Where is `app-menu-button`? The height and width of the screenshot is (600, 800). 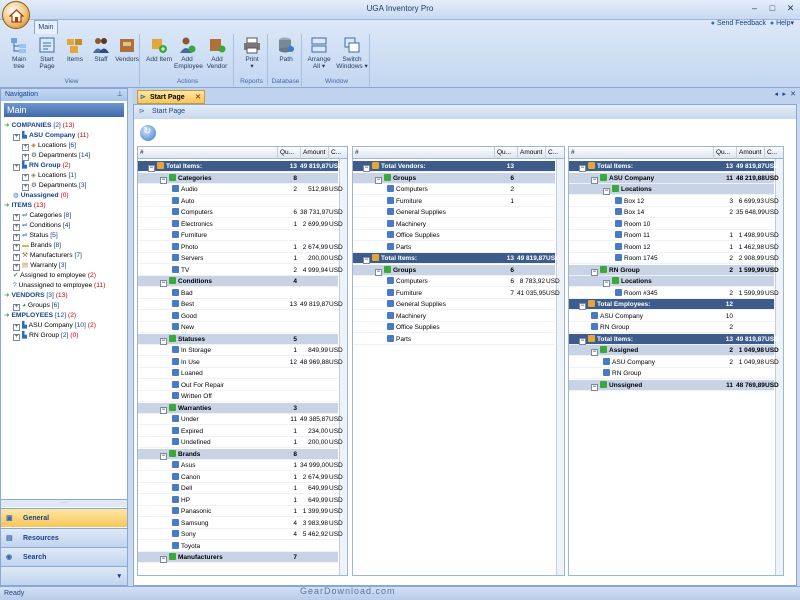
app-menu-button is located at coordinates (16, 15).